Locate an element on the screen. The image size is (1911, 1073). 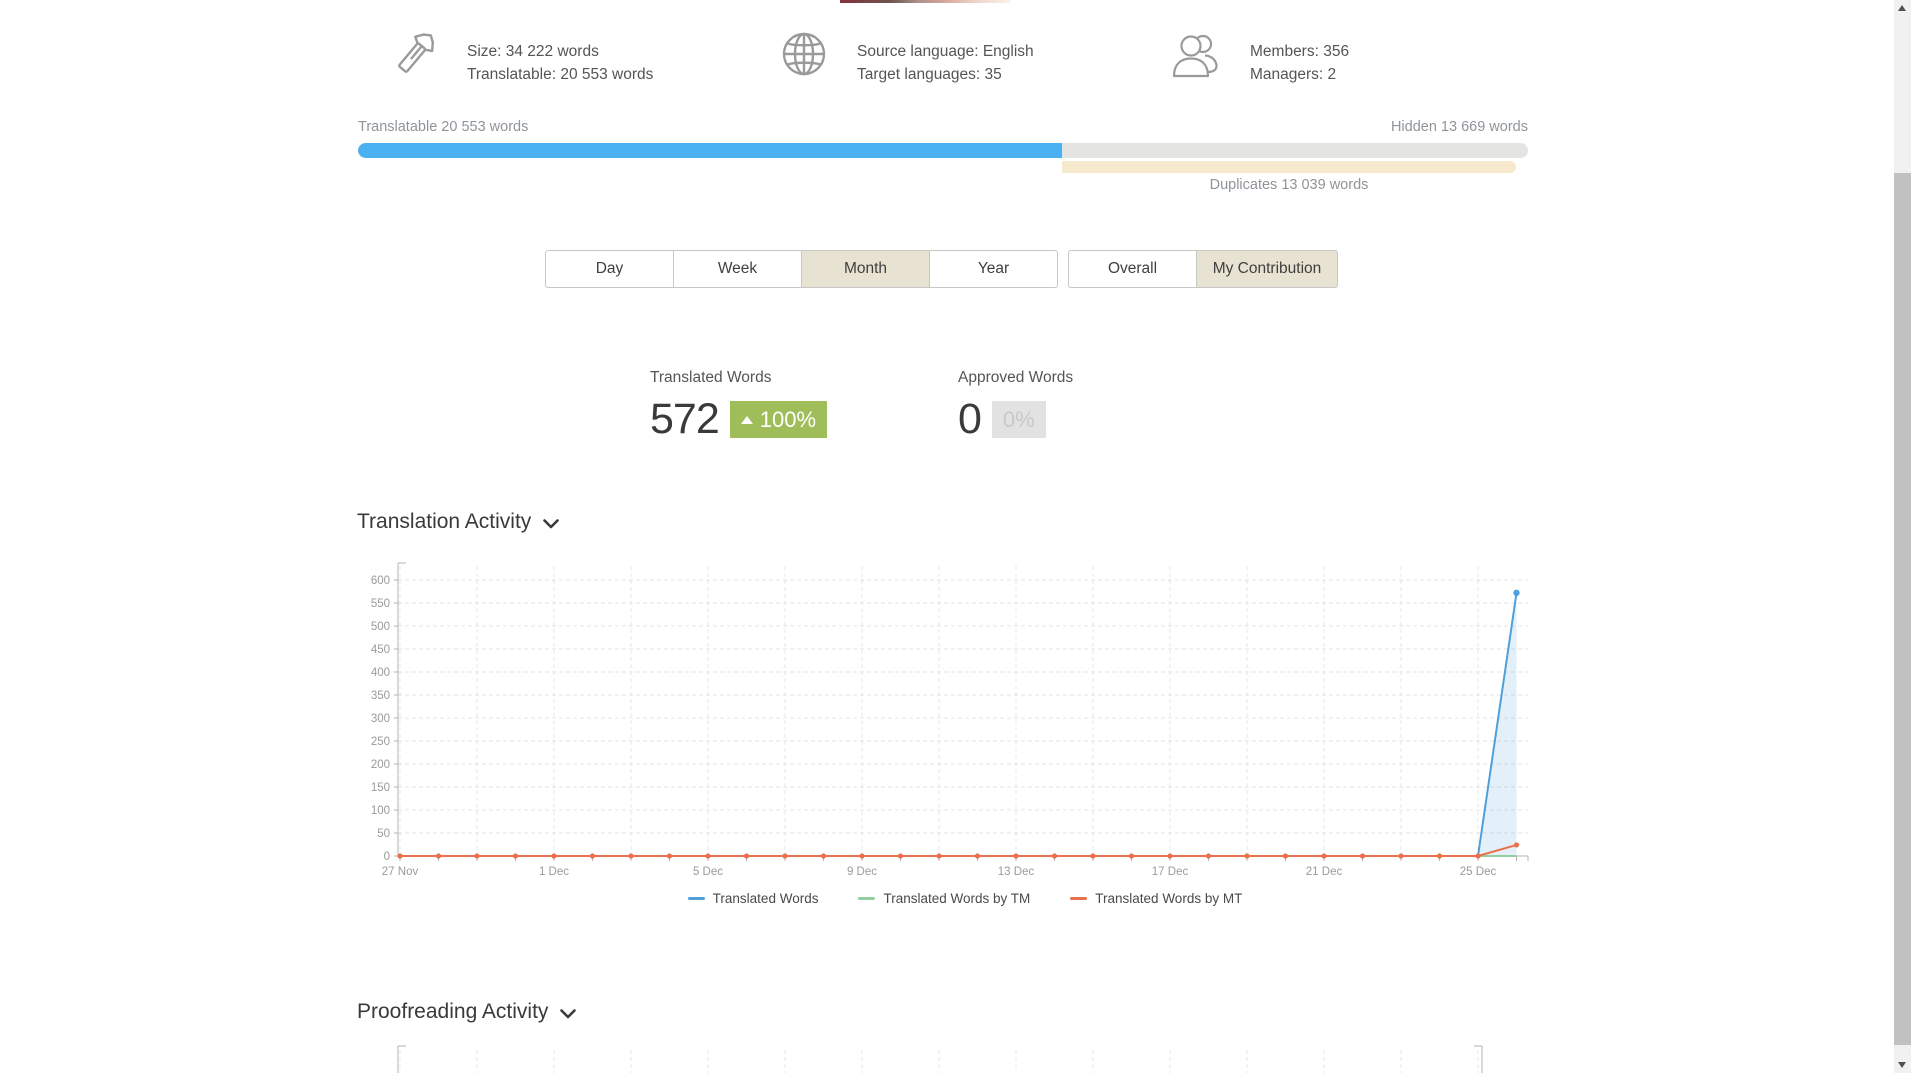
translation-activity-heading: Translation Activity is located at coordinates (458, 522).